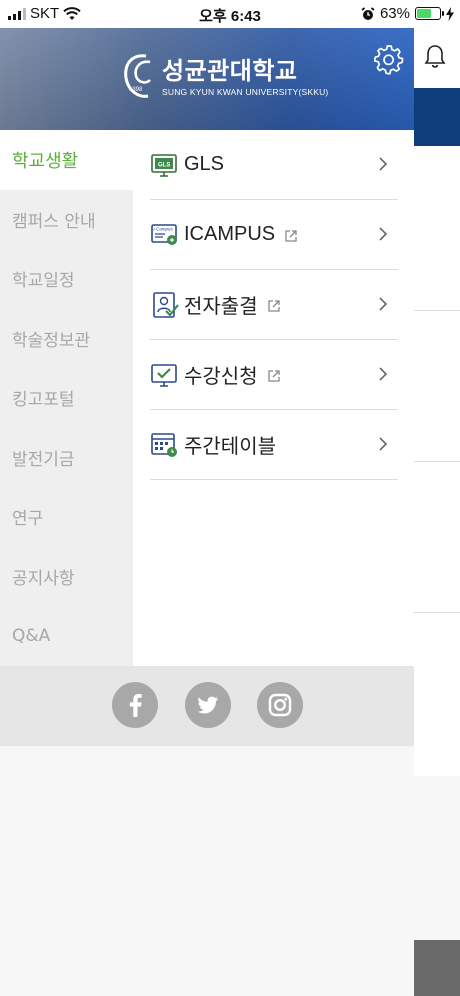 The image size is (460, 996). I want to click on submenu-label: 수강신청, so click(221, 377).